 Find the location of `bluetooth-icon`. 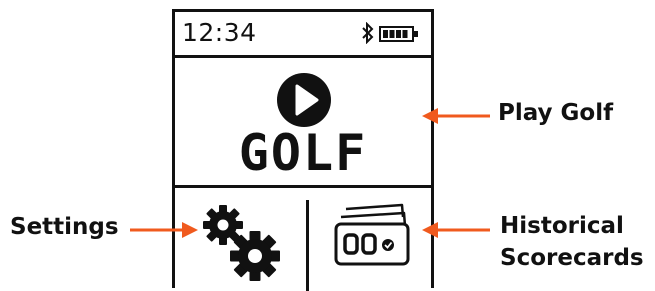

bluetooth-icon is located at coordinates (368, 34).